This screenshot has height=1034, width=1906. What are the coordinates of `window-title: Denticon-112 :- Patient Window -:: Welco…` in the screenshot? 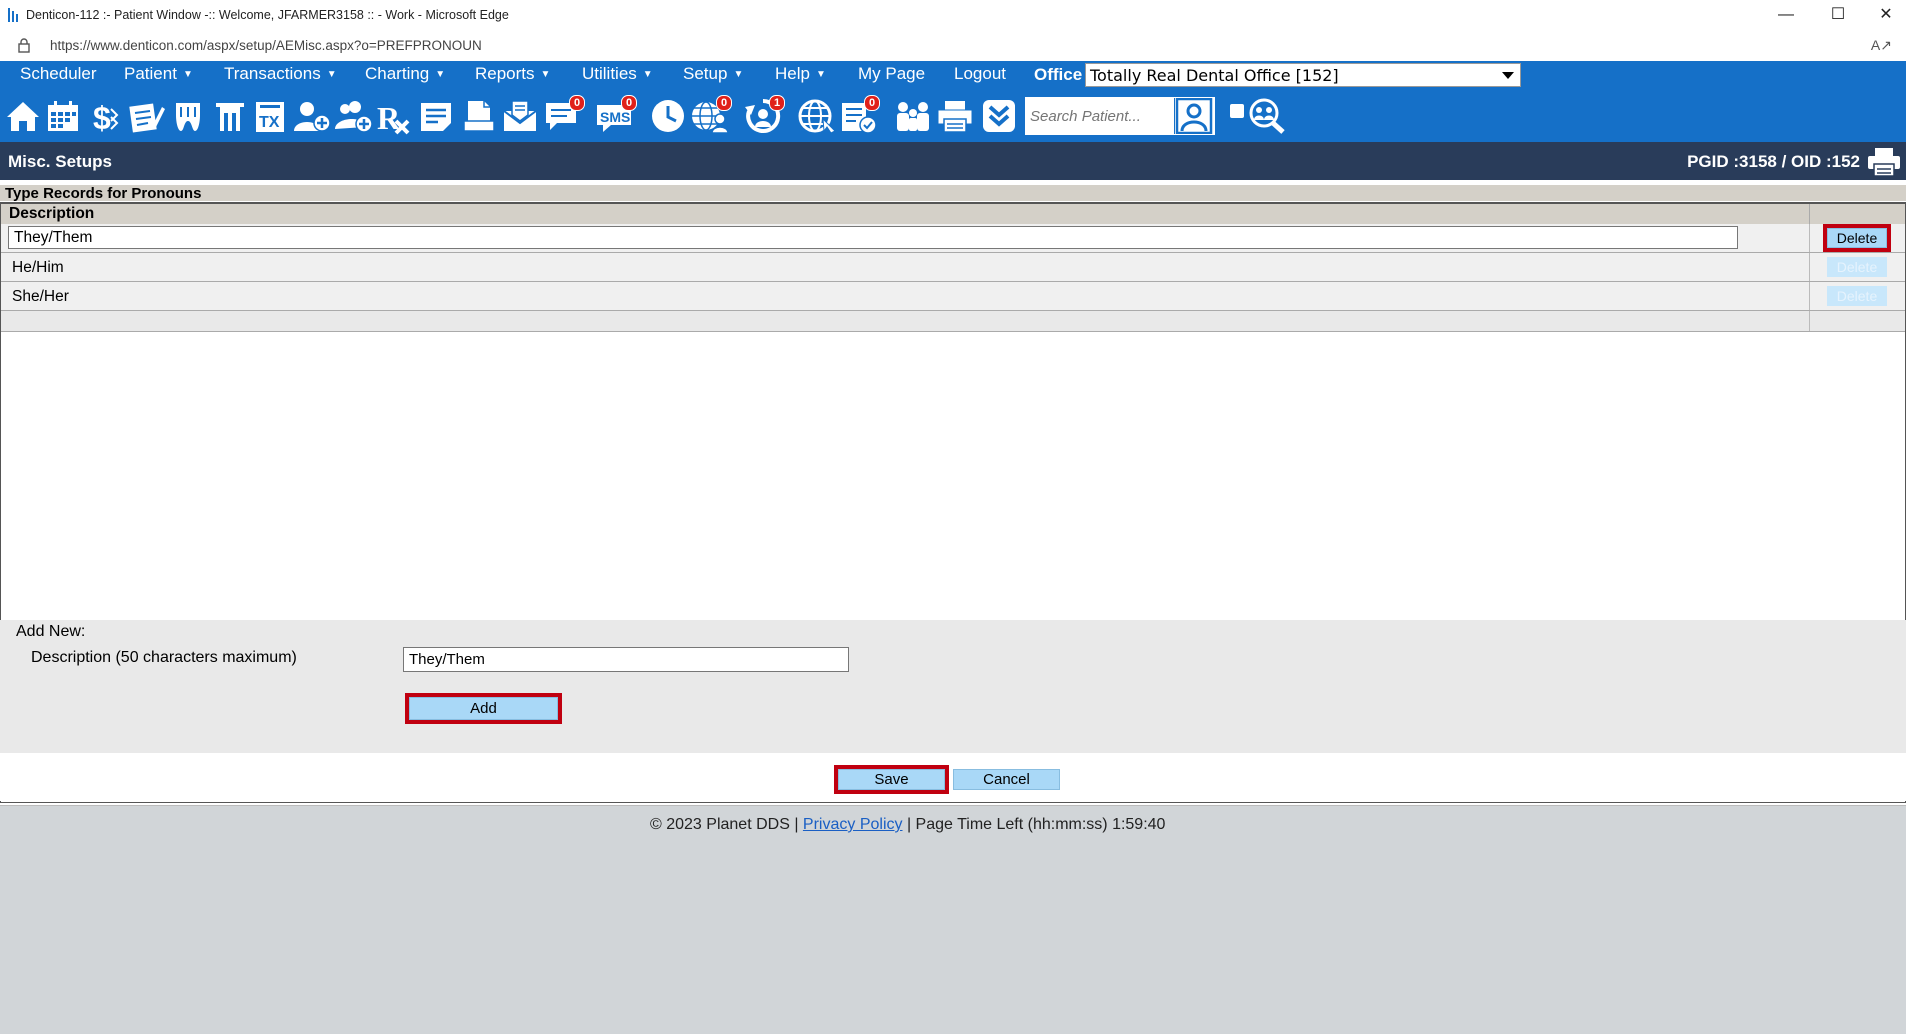 It's located at (267, 15).